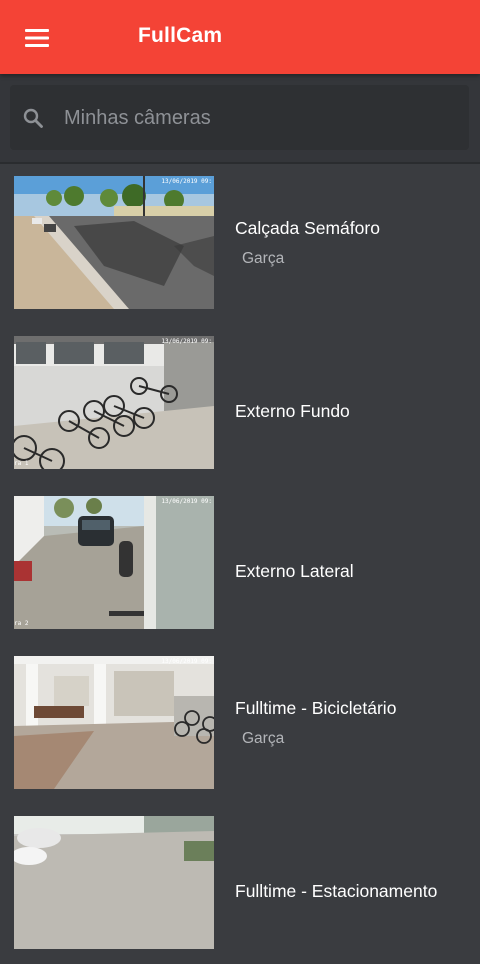 This screenshot has height=964, width=480. I want to click on app-bar: FullCam, so click(240, 37).